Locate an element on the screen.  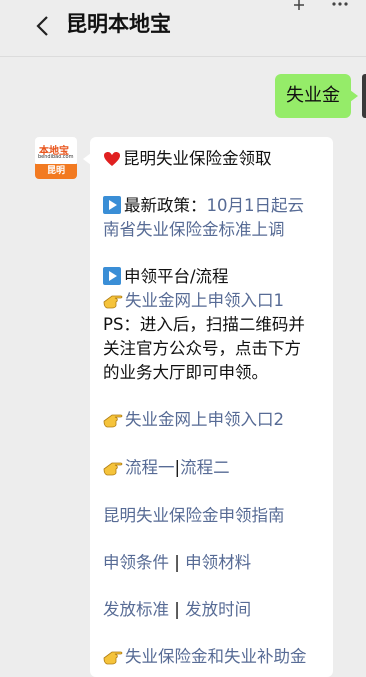
conditions-line: 申领条件 | 申领材料 is located at coordinates (177, 563).